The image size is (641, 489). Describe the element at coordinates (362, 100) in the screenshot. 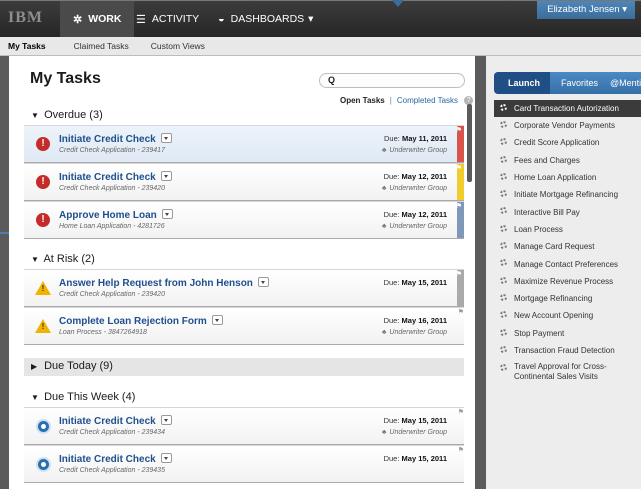

I see `filter-open-tasks: Open Tasks` at that location.